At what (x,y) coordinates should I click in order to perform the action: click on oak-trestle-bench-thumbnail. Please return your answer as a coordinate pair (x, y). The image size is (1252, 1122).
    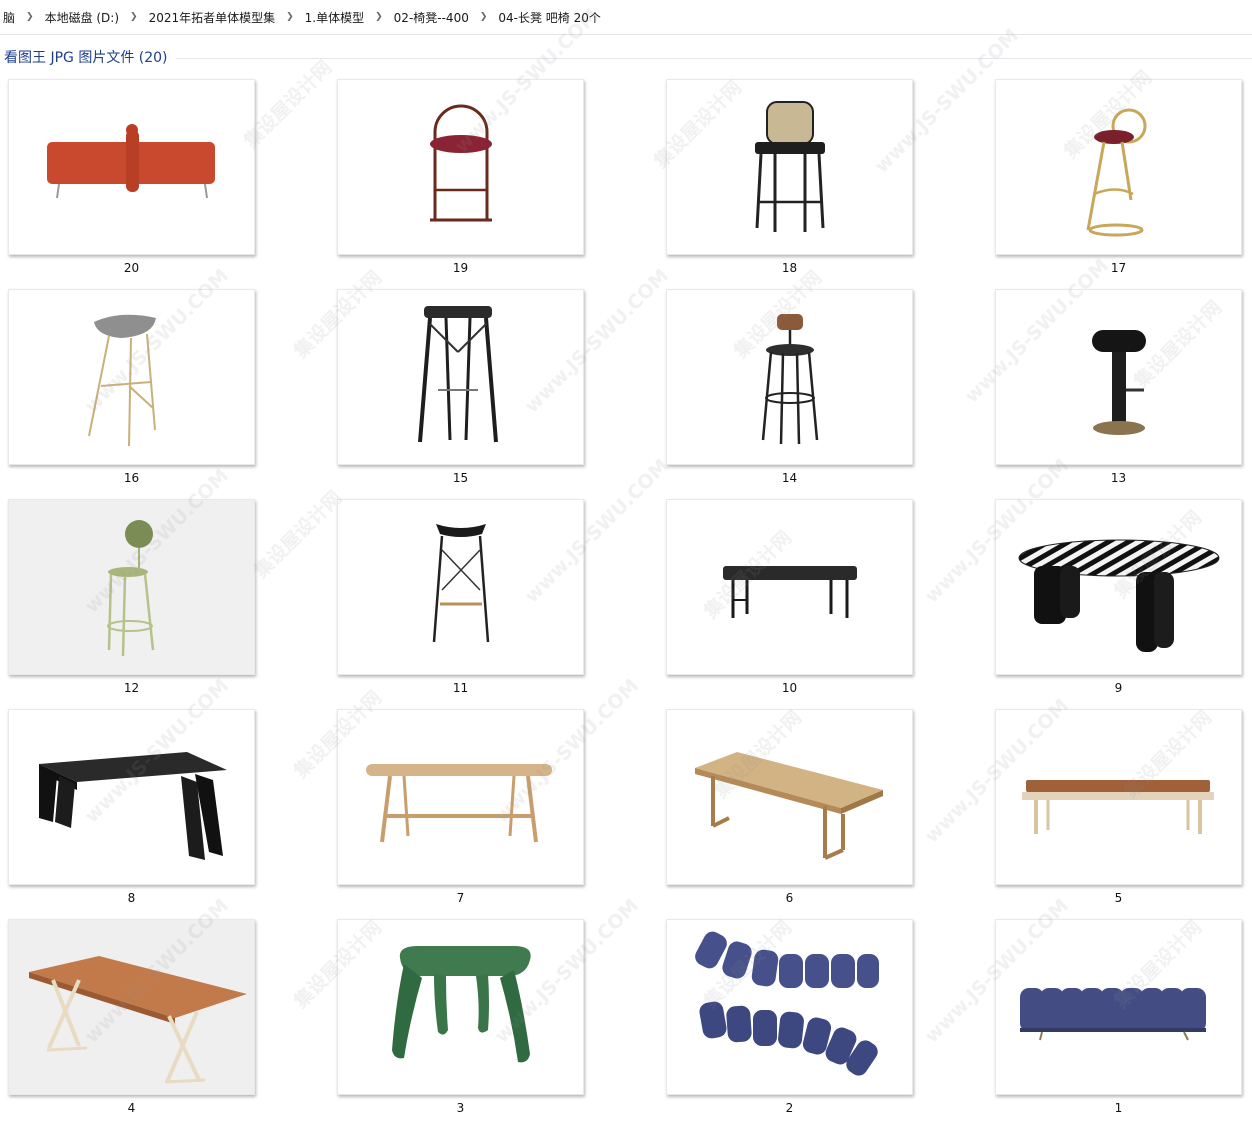
    Looking at the image, I should click on (460, 797).